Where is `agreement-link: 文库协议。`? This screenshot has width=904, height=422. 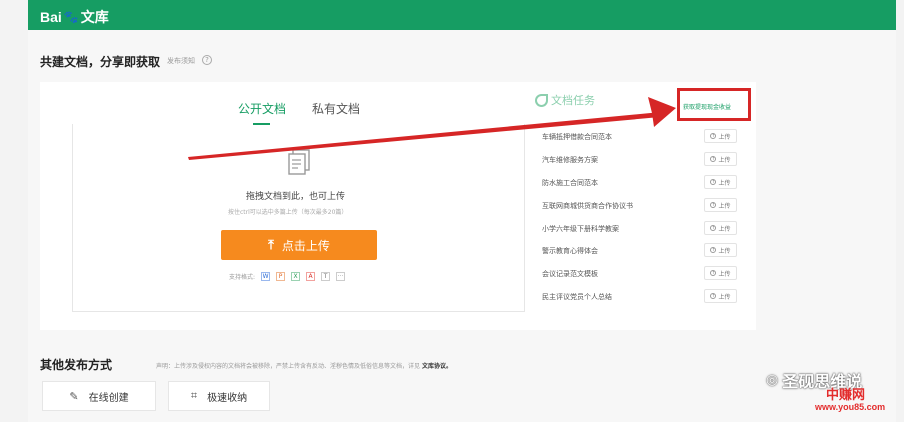 agreement-link: 文库协议。 is located at coordinates (437, 366).